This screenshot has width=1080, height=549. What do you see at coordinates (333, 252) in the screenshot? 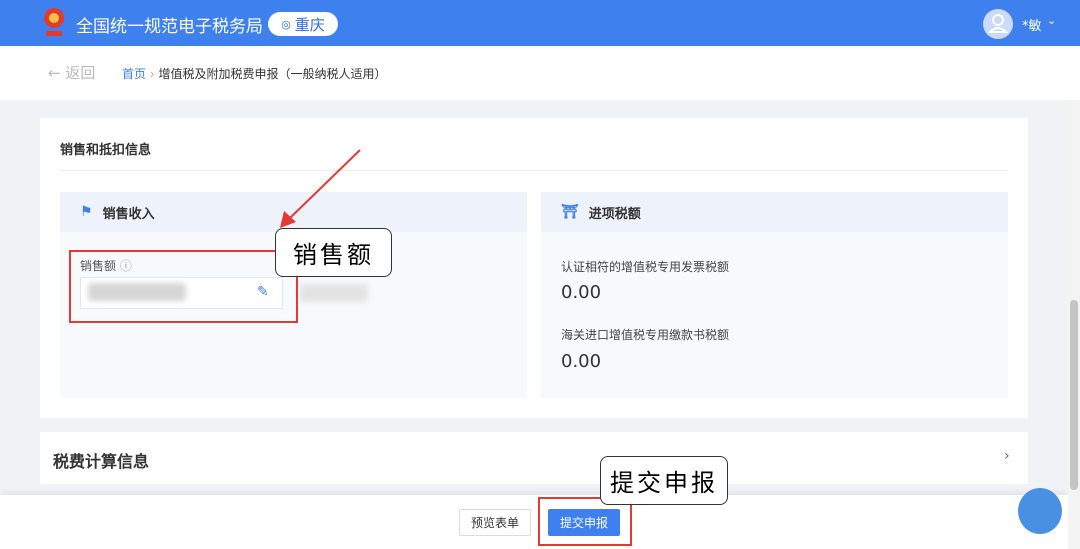
I see `sales-callout: 销售额` at bounding box center [333, 252].